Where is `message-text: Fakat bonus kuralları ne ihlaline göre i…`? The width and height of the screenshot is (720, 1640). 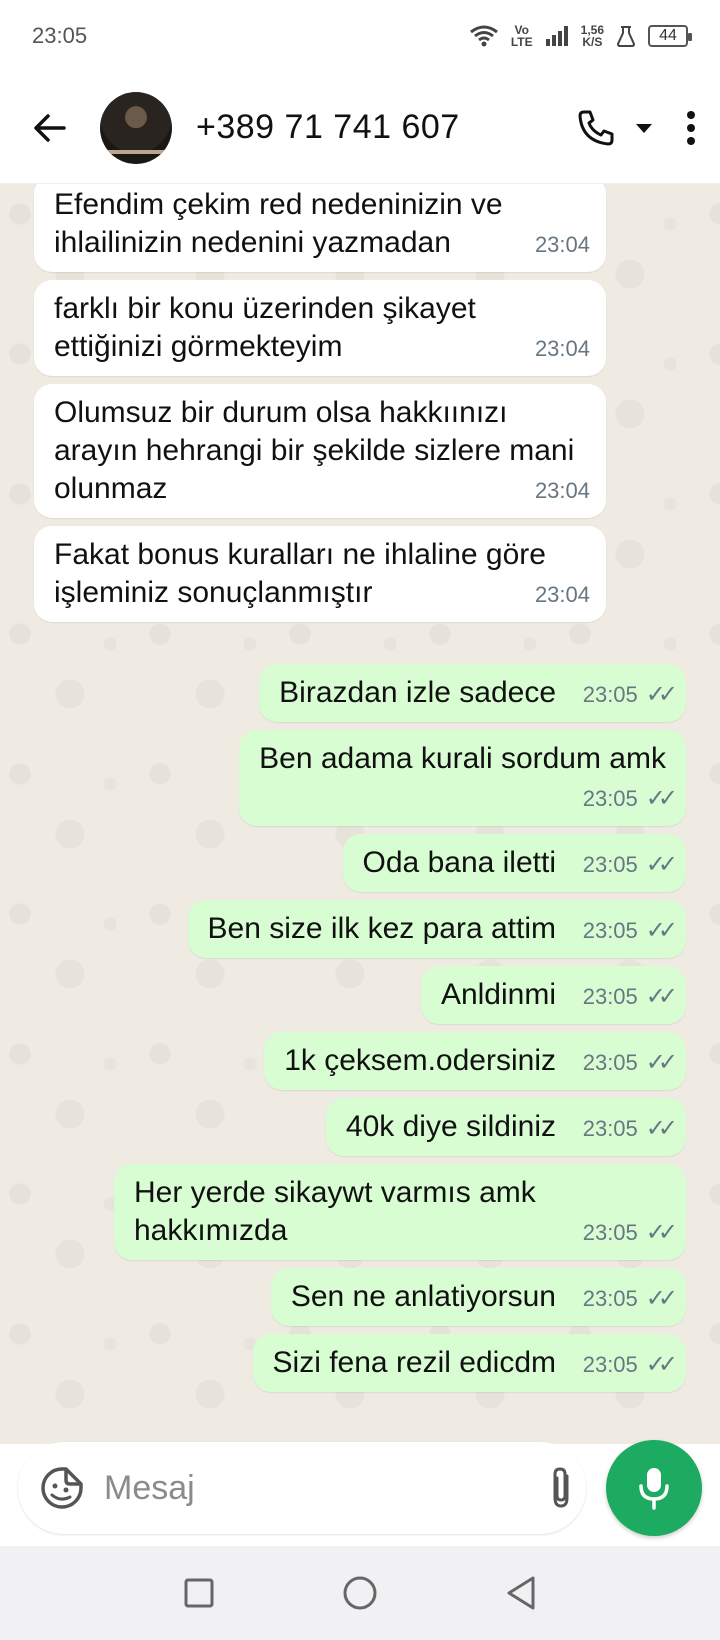
message-text: Fakat bonus kuralları ne ihlaline göre i… is located at coordinates (300, 573).